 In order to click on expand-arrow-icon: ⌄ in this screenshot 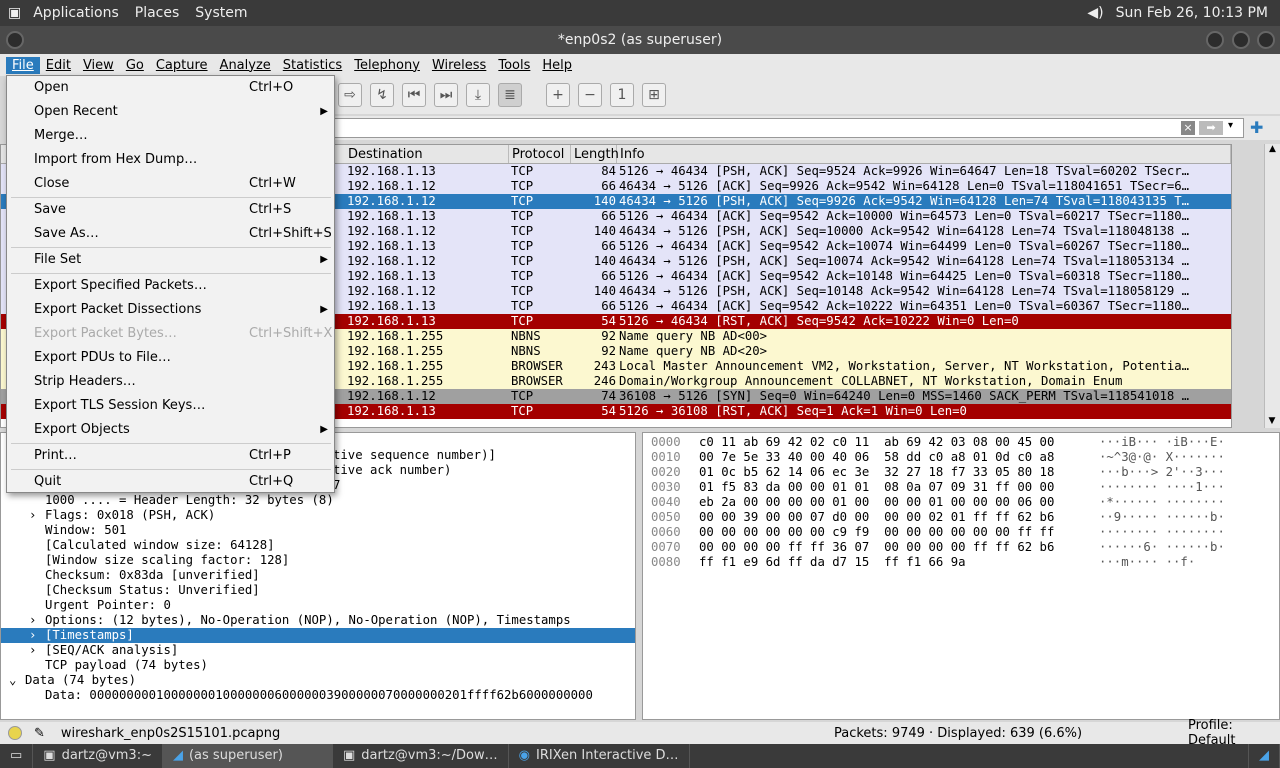, I will do `click(12, 680)`.